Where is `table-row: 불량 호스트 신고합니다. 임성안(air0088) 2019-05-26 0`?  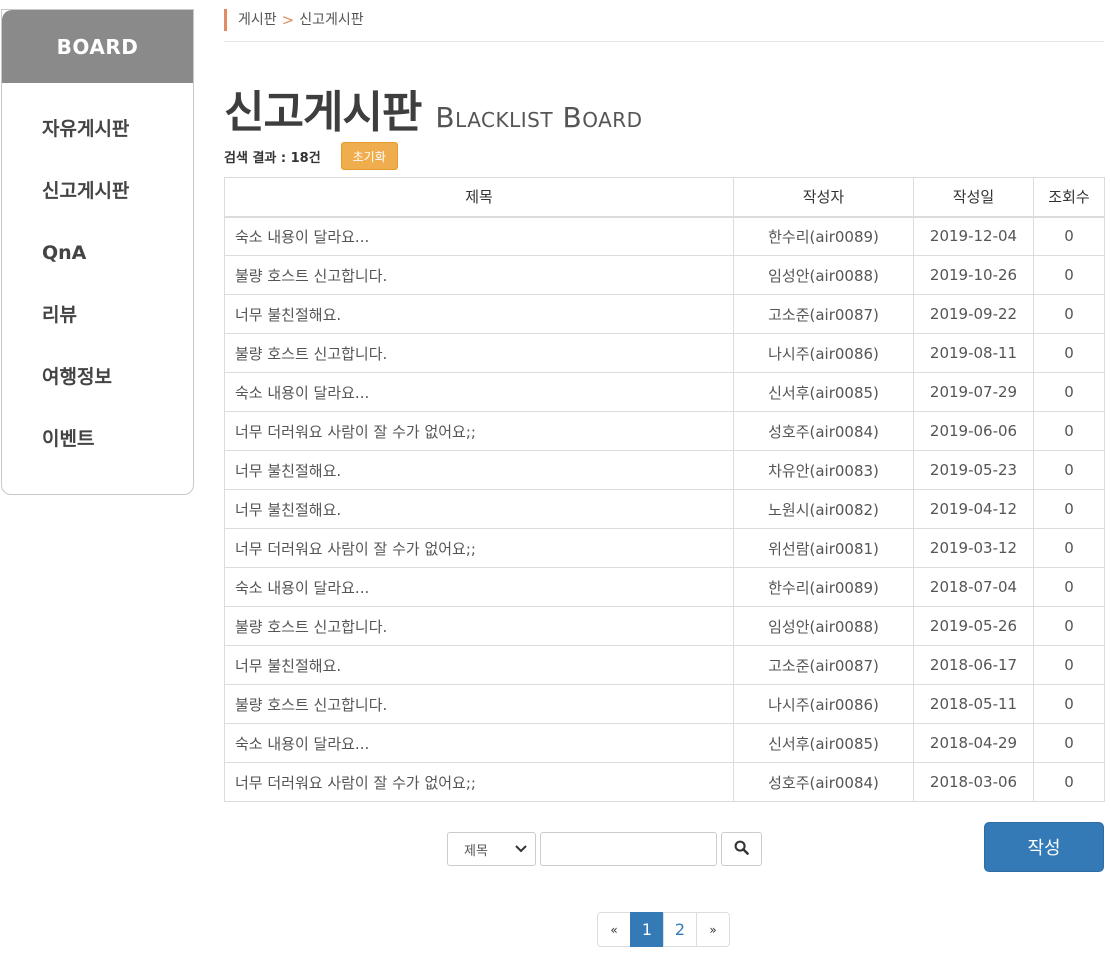 table-row: 불량 호스트 신고합니다. 임성안(air0088) 2019-05-26 0 is located at coordinates (664, 626).